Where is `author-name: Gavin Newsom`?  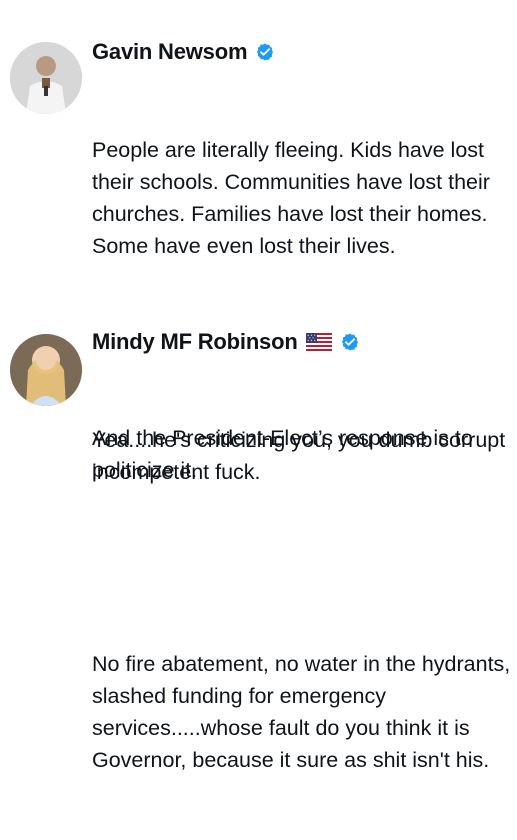
author-name: Gavin Newsom is located at coordinates (170, 52).